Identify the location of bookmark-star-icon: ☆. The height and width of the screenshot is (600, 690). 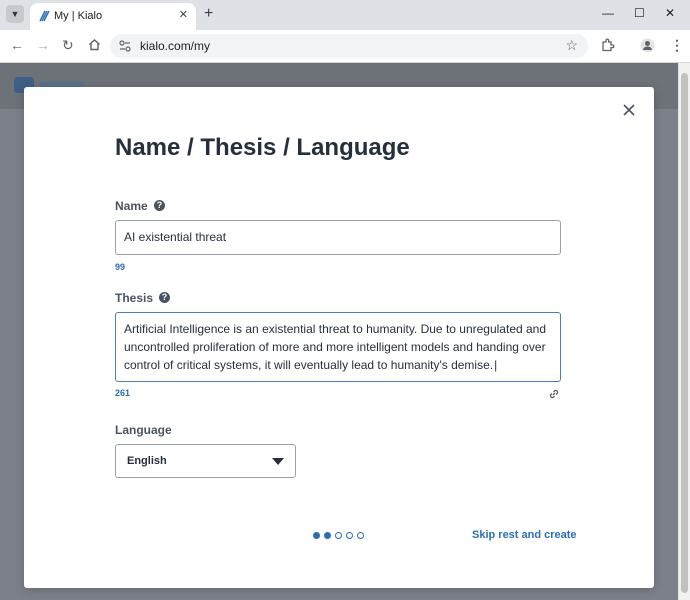
(571, 45).